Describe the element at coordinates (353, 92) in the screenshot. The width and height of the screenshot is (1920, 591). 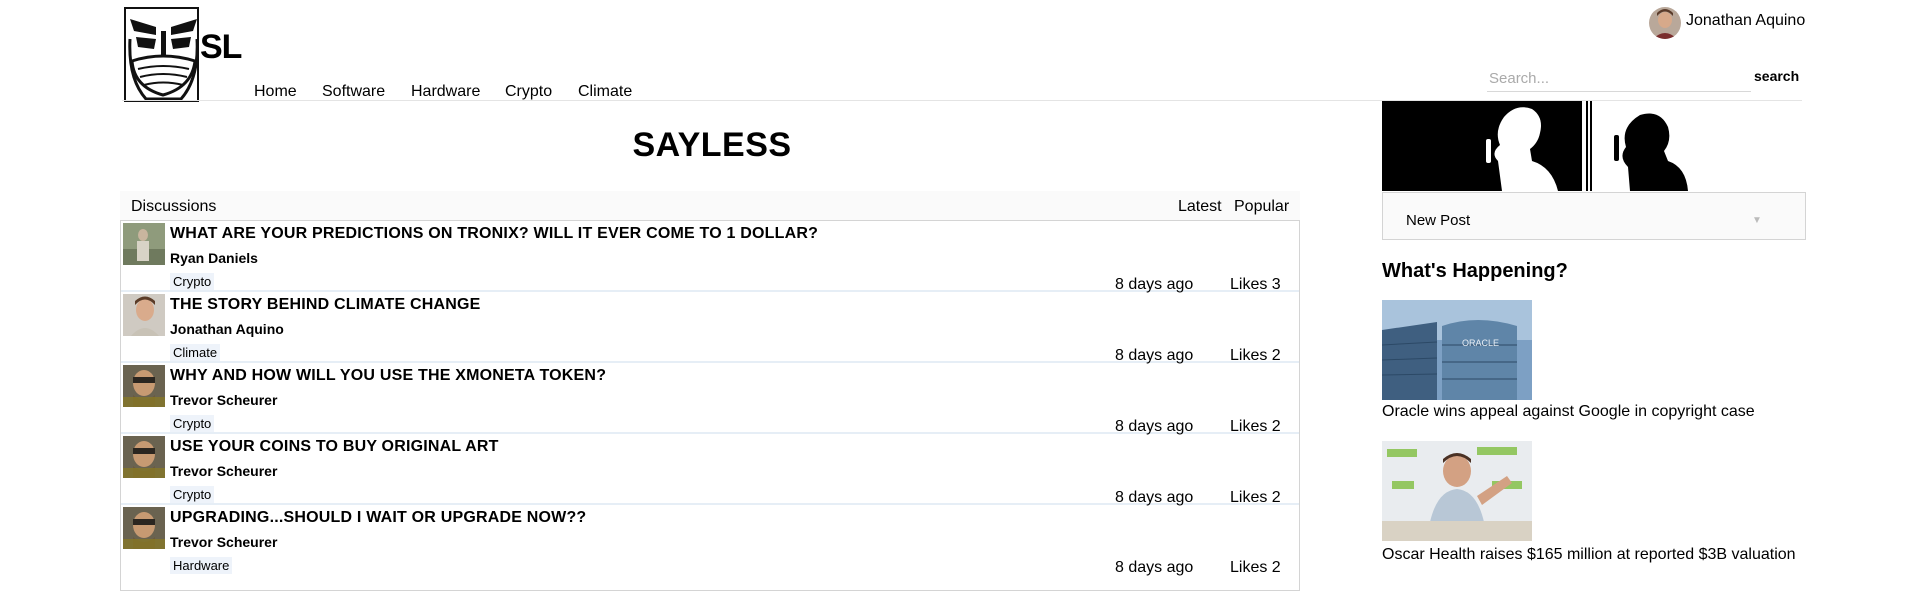
I see `nav-software: Software` at that location.